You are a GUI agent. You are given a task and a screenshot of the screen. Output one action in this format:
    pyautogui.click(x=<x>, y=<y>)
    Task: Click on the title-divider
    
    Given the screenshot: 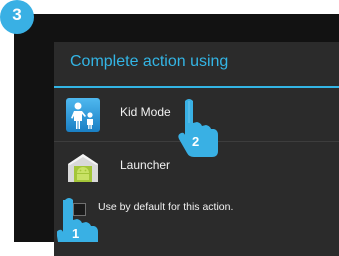 What is the action you would take?
    pyautogui.click(x=196, y=87)
    